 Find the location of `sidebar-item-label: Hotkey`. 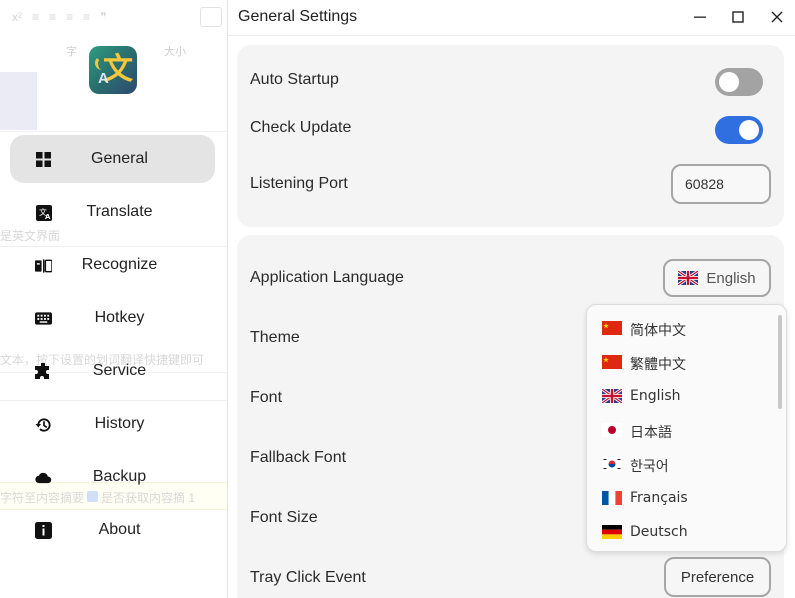

sidebar-item-label: Hotkey is located at coordinates (119, 317).